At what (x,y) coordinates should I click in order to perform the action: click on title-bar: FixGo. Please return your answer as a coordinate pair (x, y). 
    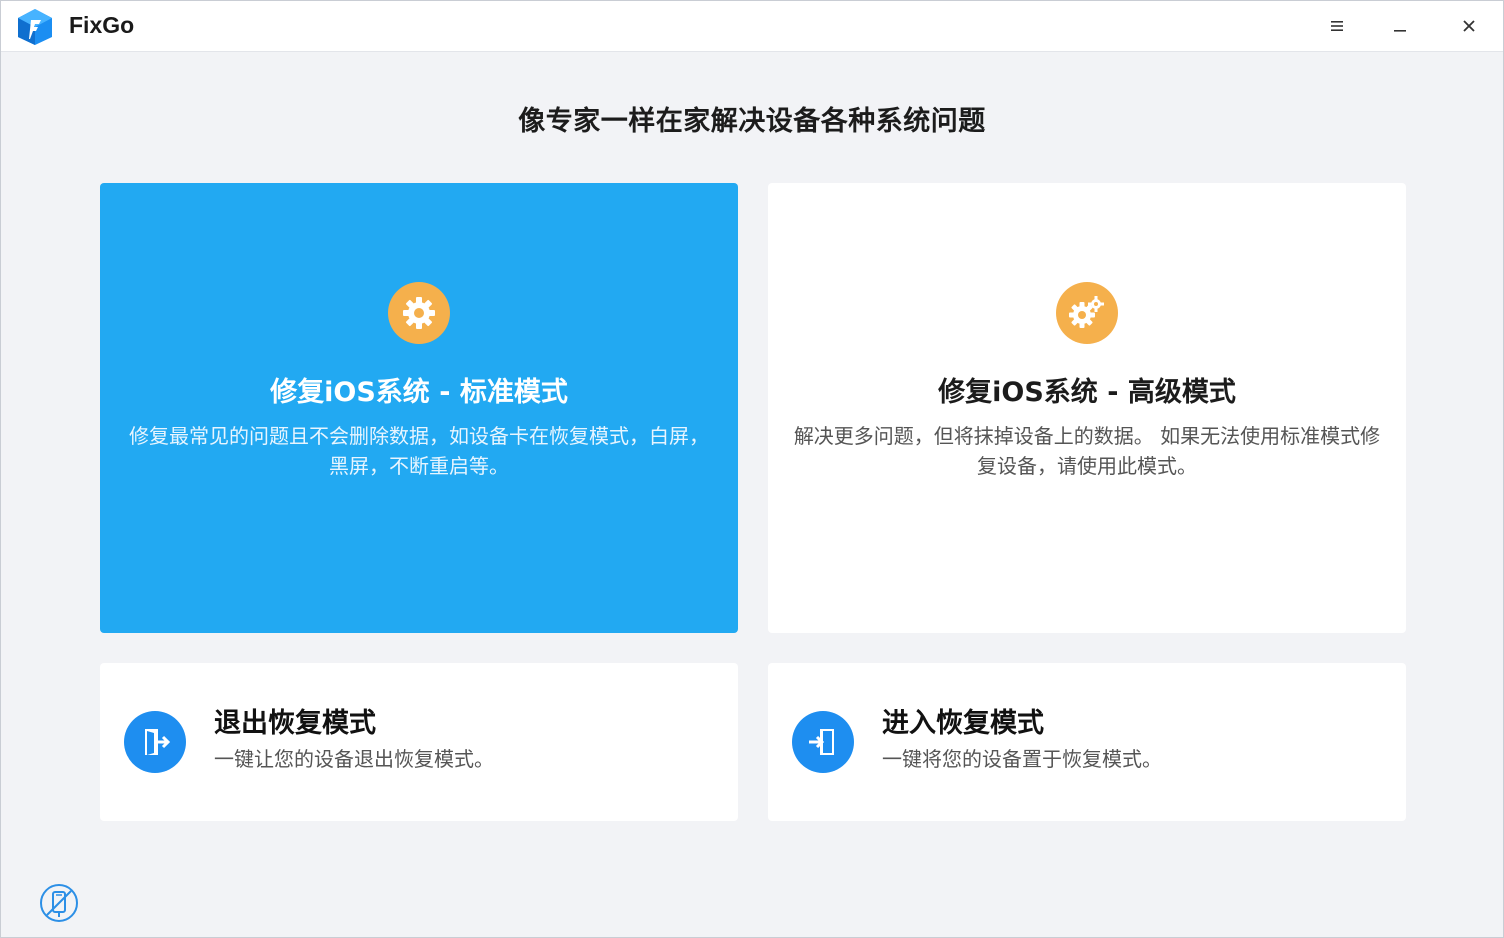
    Looking at the image, I should click on (752, 26).